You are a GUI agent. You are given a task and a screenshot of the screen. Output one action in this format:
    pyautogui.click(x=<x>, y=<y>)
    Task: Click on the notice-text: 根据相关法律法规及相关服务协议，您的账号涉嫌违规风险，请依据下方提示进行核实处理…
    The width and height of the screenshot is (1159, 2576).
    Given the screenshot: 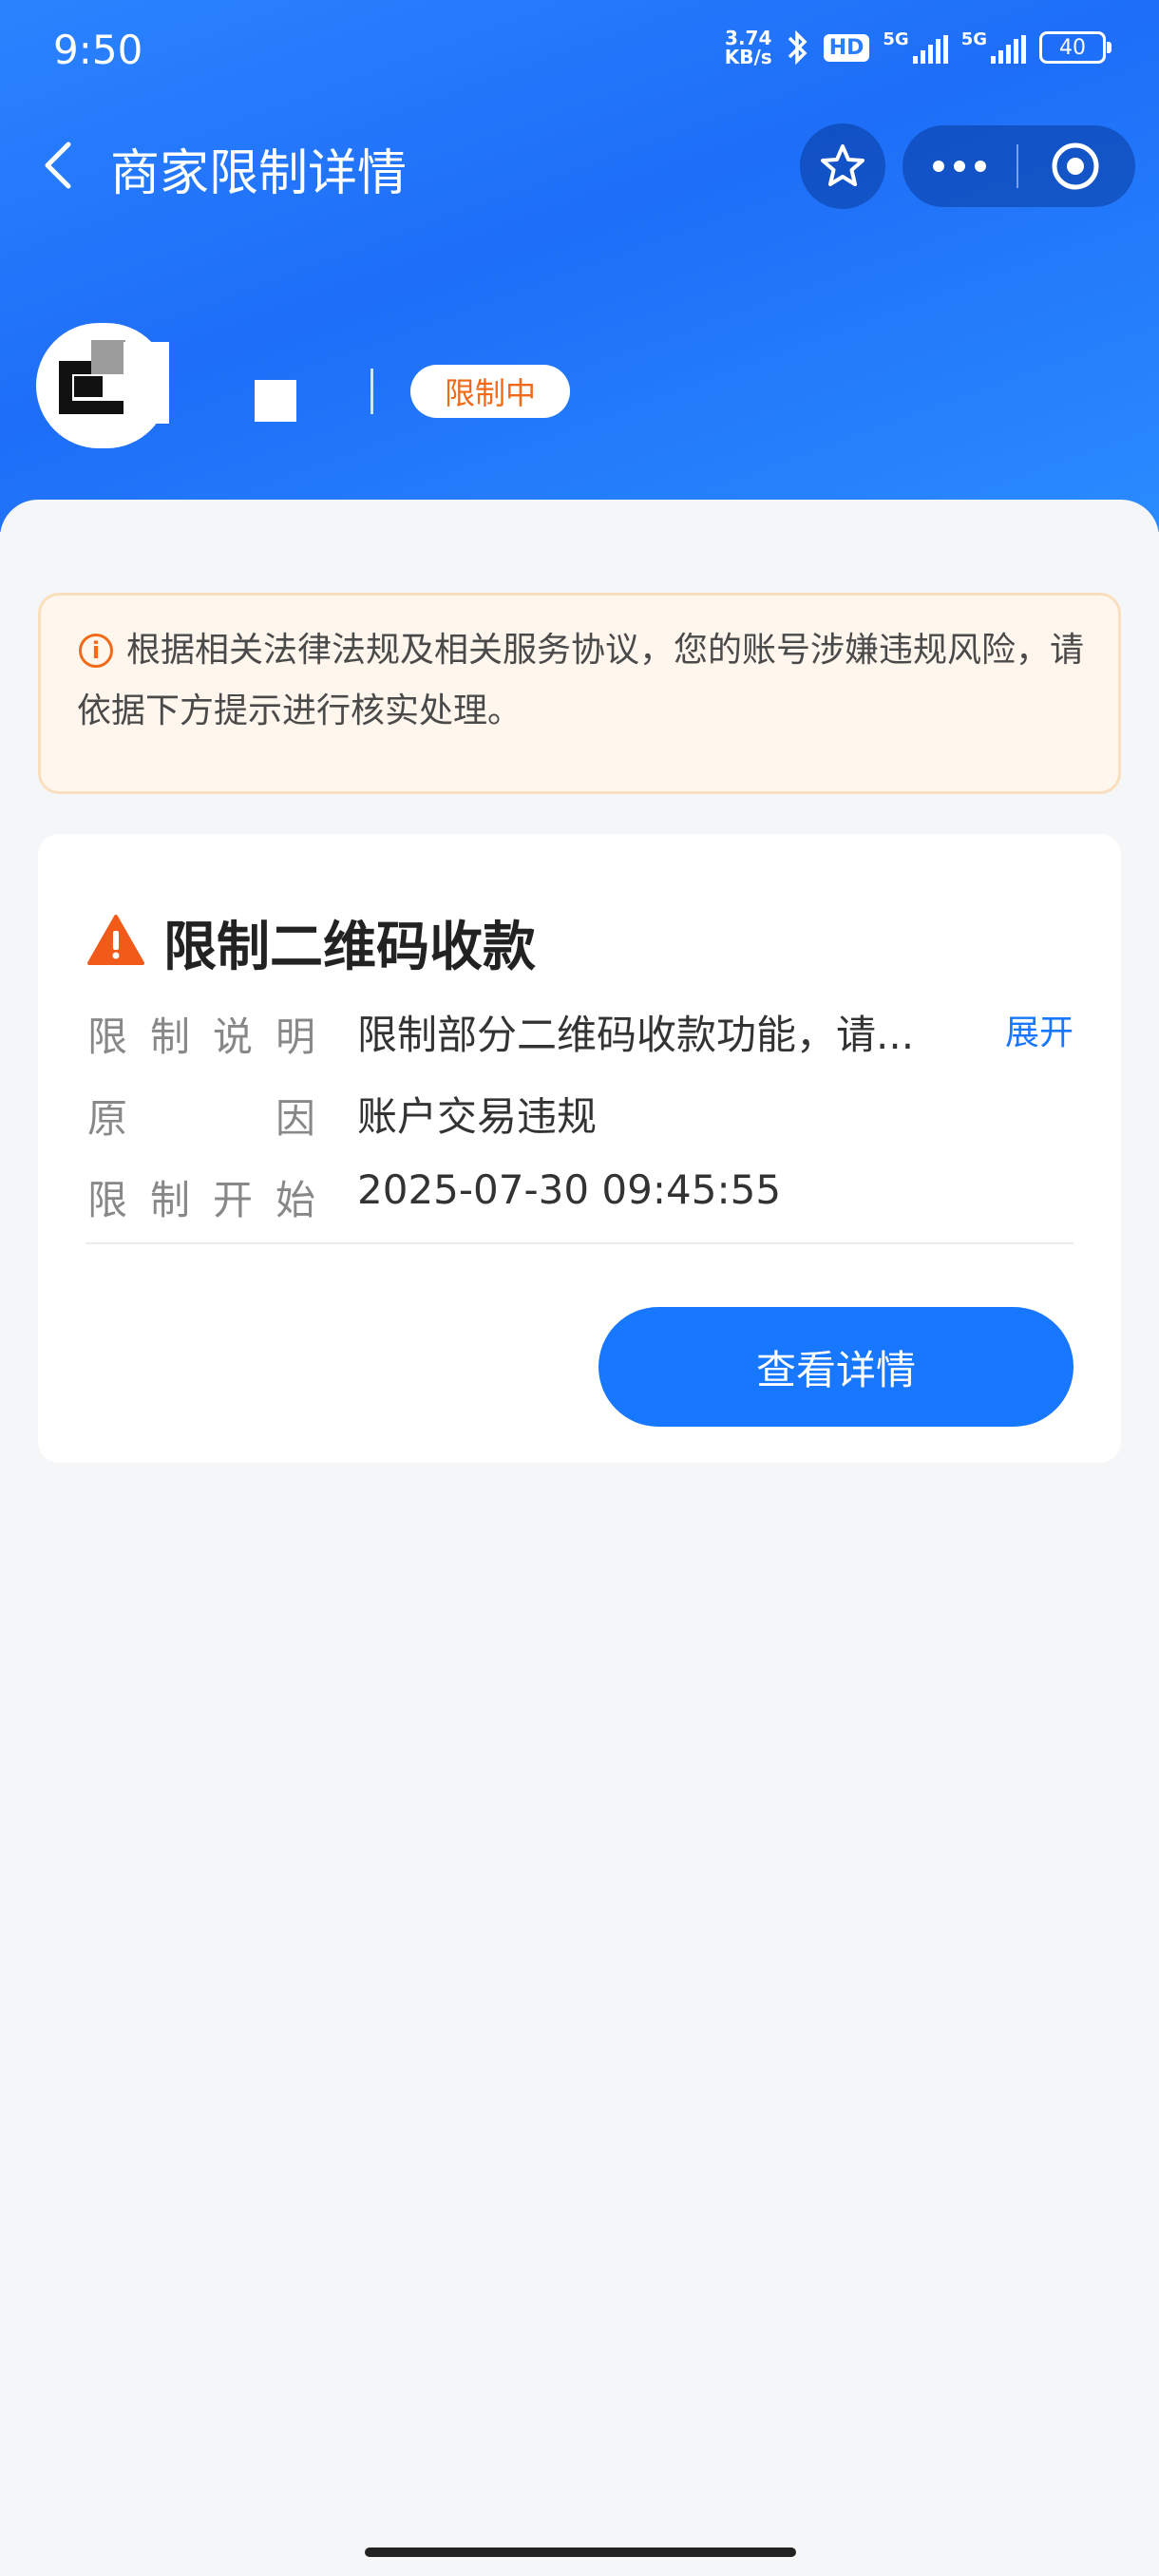 What is the action you would take?
    pyautogui.click(x=581, y=680)
    